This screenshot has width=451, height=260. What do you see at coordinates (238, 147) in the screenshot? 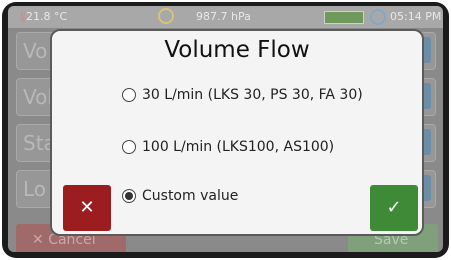
I see `option-label: 100 L/min (LKS100, AS100)` at bounding box center [238, 147].